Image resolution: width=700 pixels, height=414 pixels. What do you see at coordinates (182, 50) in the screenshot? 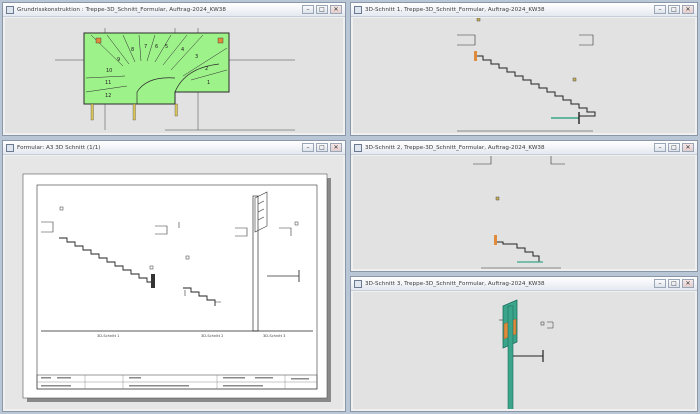
I see `step-number: 4` at bounding box center [182, 50].